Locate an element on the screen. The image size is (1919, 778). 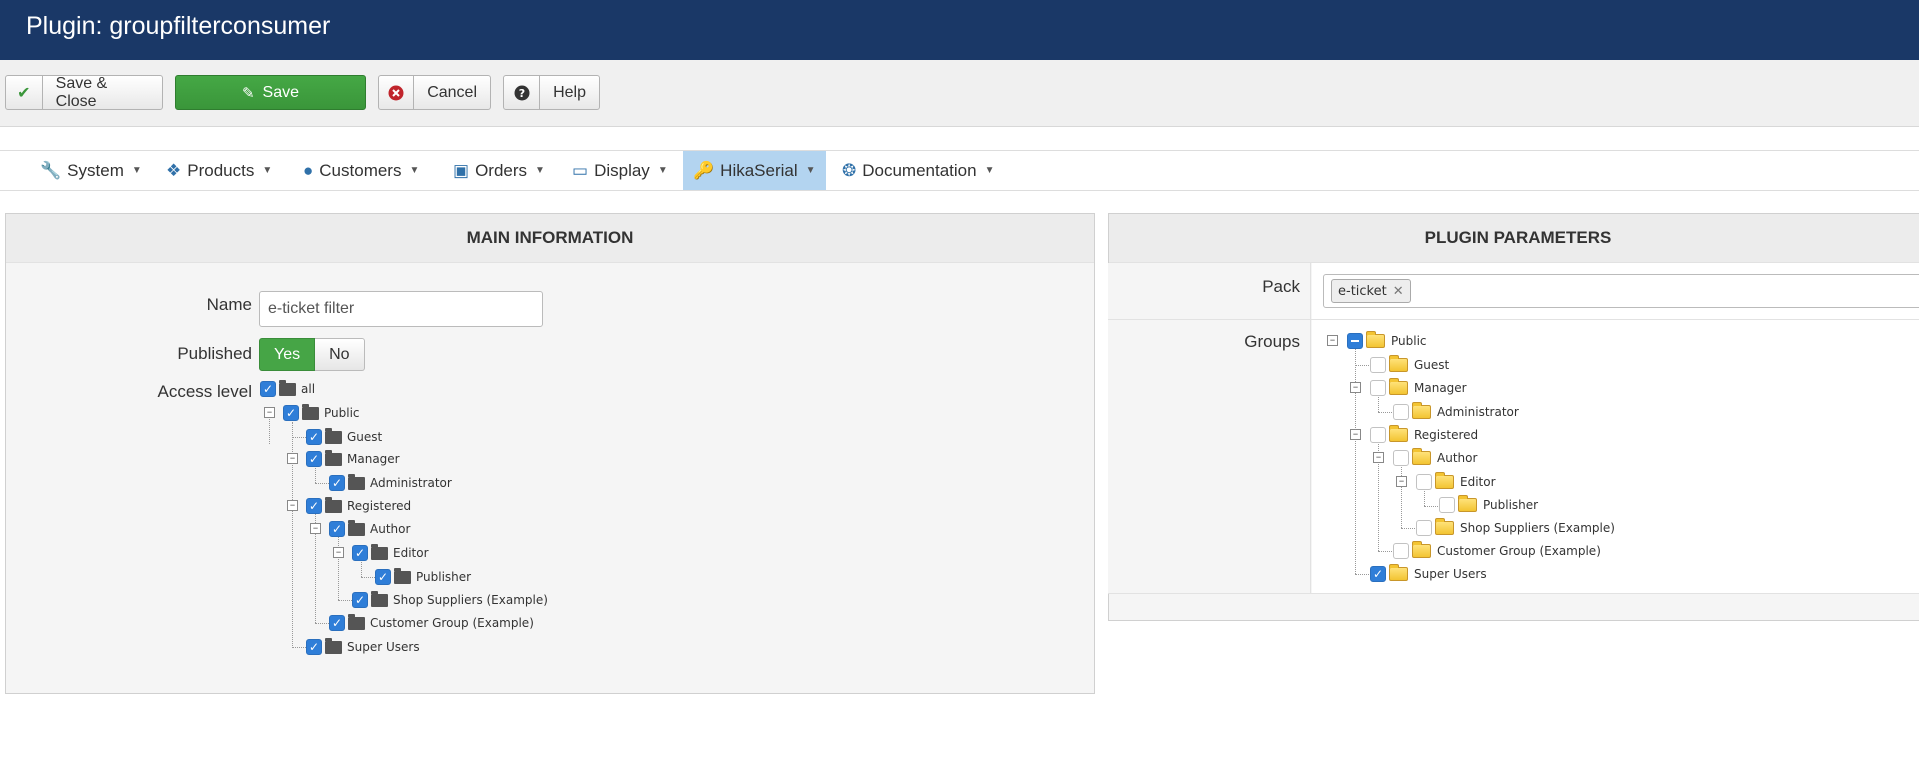
group-node-customer-group: Customer Group (Example) is located at coordinates (1497, 551).